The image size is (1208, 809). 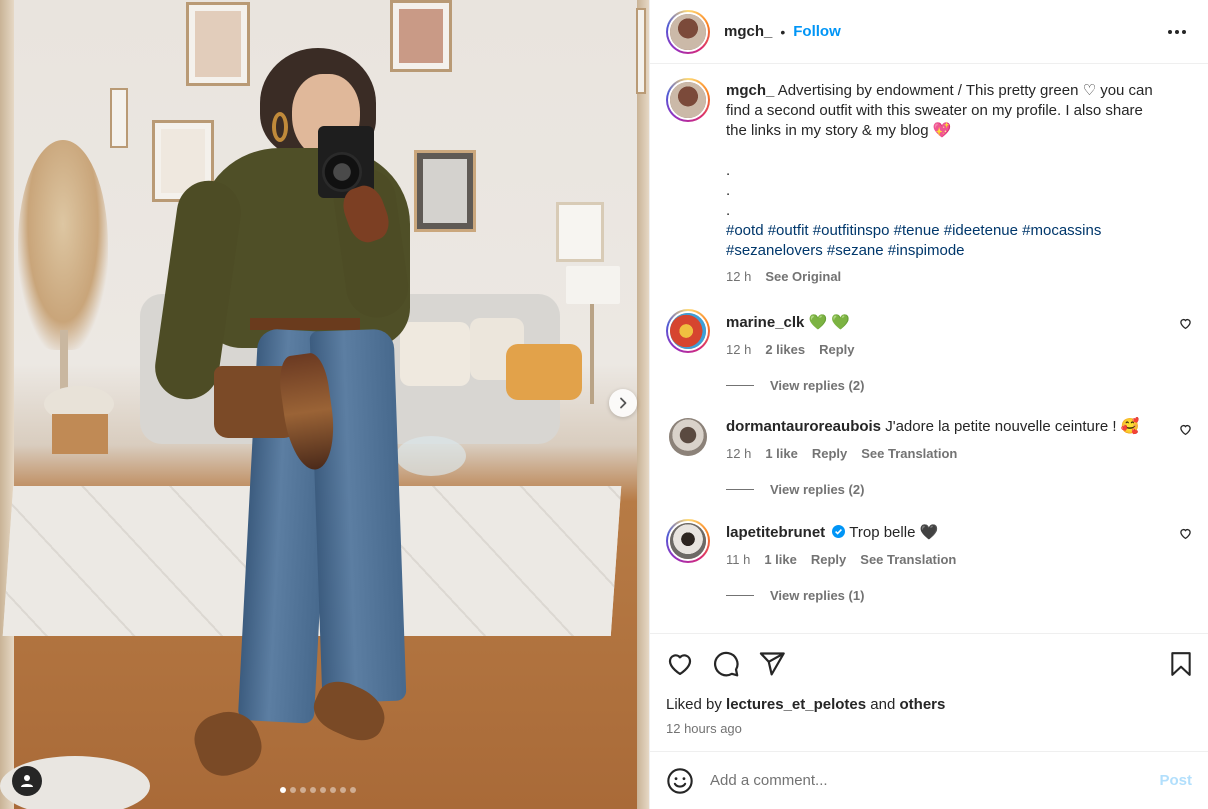 I want to click on tagged-users-button, so click(x=27, y=781).